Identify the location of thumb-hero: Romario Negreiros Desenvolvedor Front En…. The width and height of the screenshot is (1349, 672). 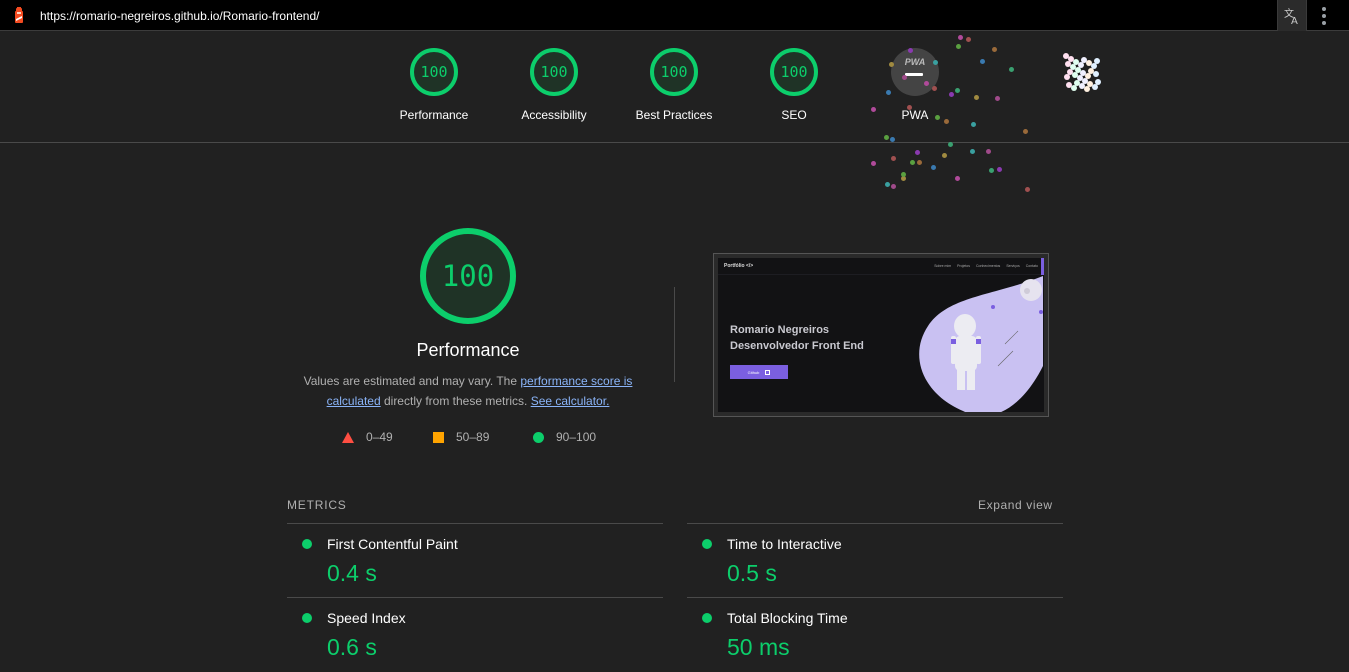
(797, 338).